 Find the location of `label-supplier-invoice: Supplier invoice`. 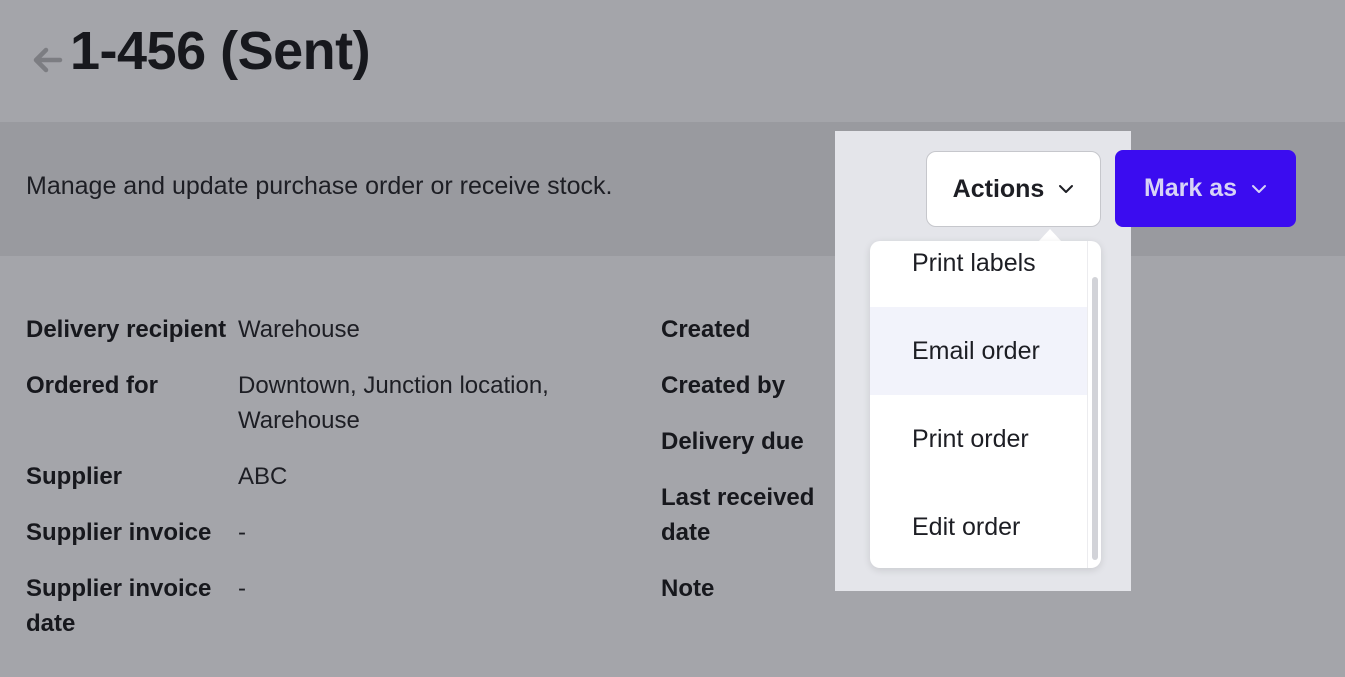

label-supplier-invoice: Supplier invoice is located at coordinates (119, 532).